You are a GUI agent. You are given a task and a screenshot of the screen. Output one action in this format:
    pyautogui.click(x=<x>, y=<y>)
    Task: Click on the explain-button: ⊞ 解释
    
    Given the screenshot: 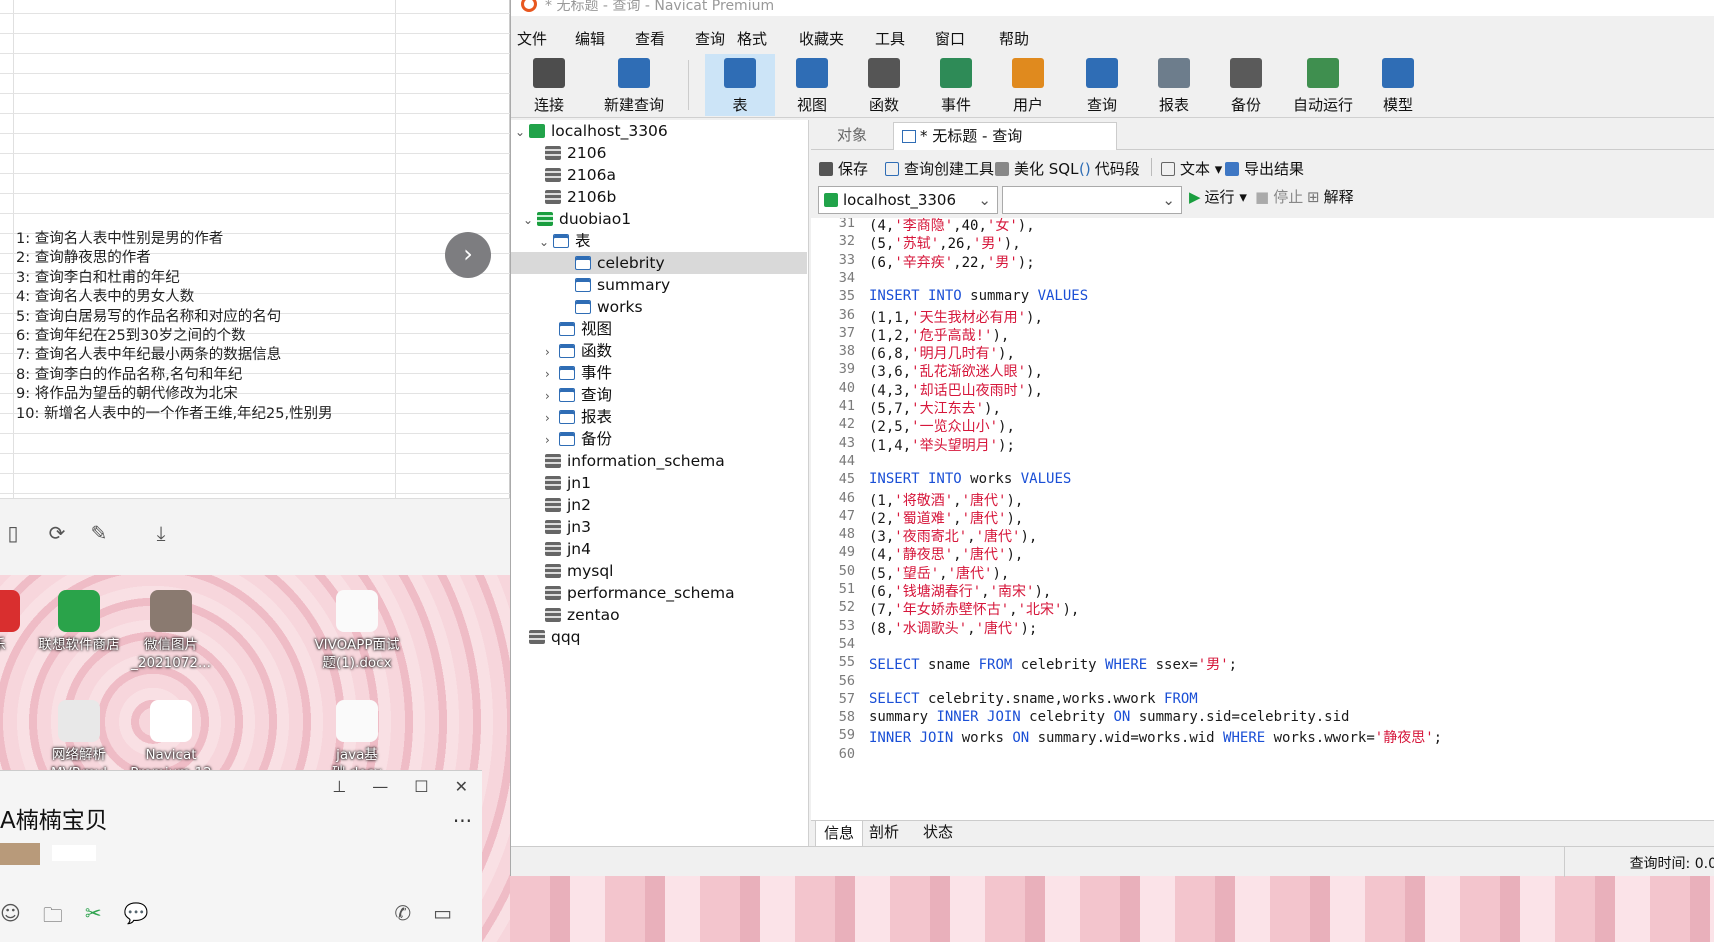 What is the action you would take?
    pyautogui.click(x=1330, y=196)
    